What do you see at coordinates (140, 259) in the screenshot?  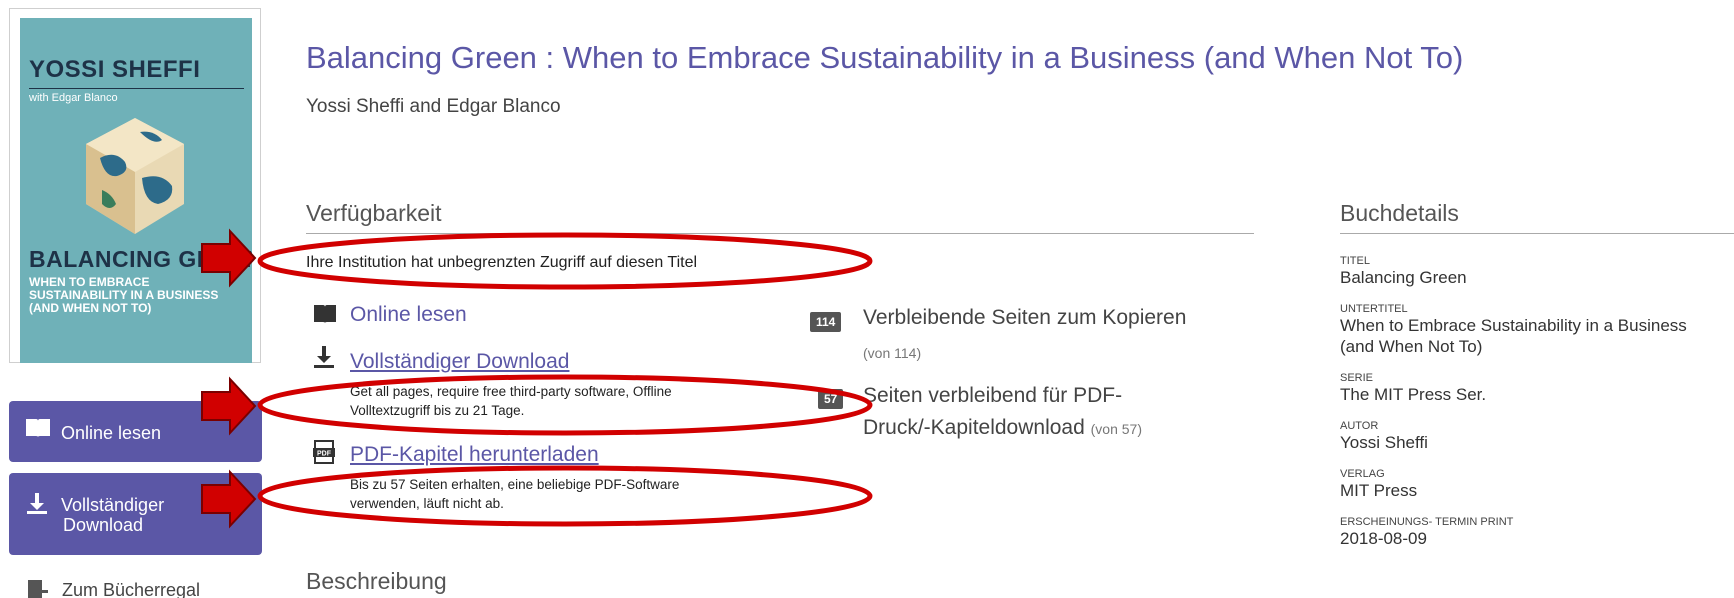 I see `cover-title: BALANCING GREEN` at bounding box center [140, 259].